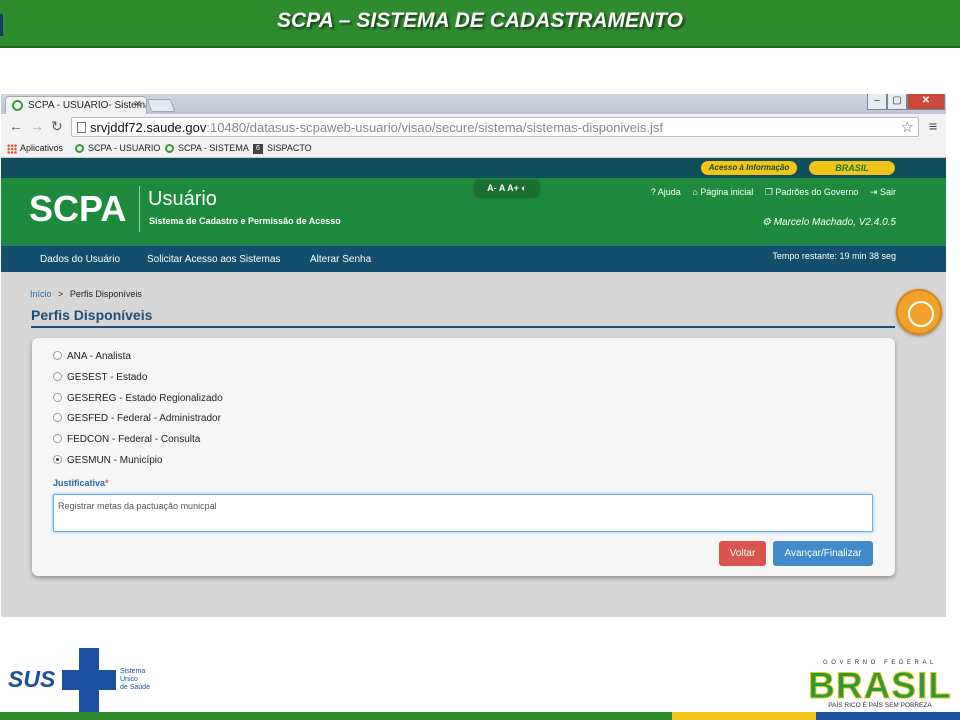 This screenshot has width=960, height=720. What do you see at coordinates (57, 126) in the screenshot?
I see `reload-icon: ↻` at bounding box center [57, 126].